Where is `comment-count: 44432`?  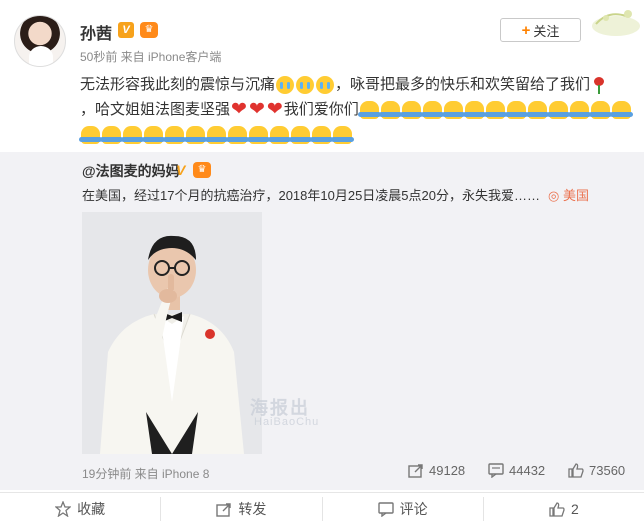 comment-count: 44432 is located at coordinates (516, 470).